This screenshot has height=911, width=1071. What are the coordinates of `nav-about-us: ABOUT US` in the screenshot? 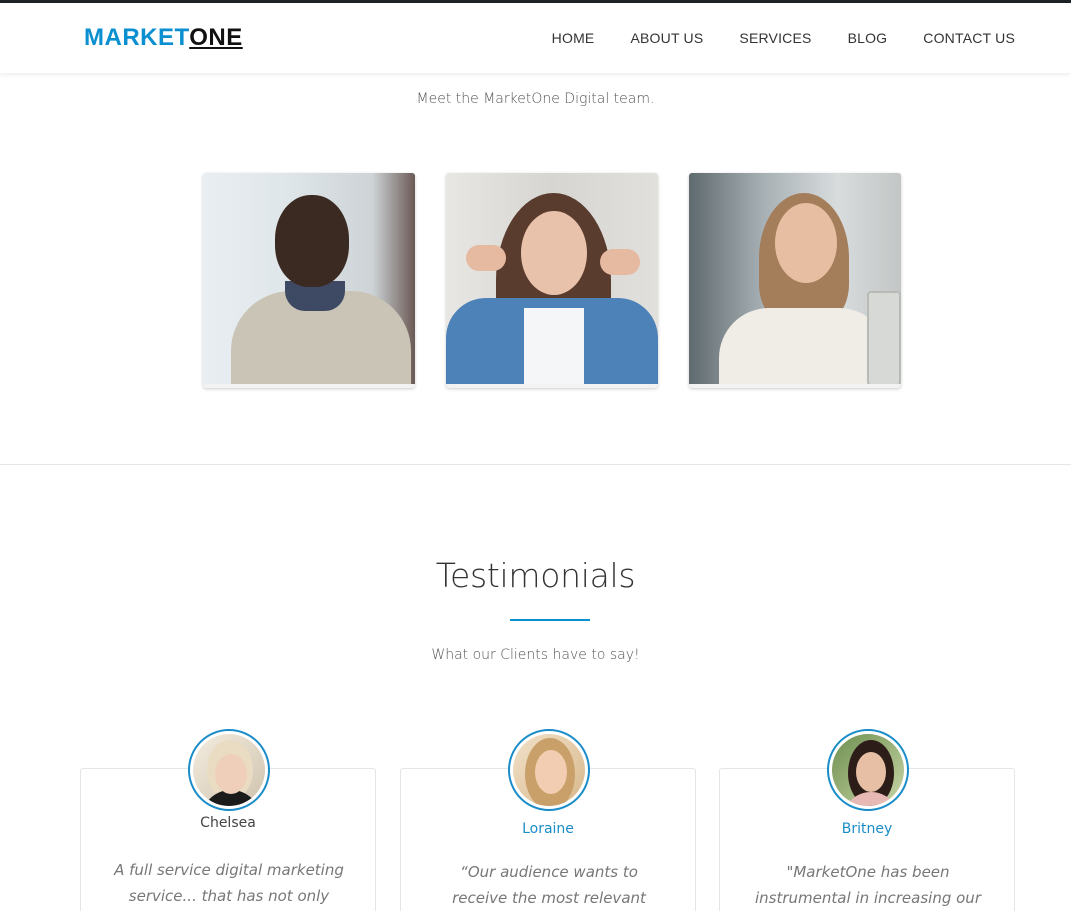 It's located at (666, 38).